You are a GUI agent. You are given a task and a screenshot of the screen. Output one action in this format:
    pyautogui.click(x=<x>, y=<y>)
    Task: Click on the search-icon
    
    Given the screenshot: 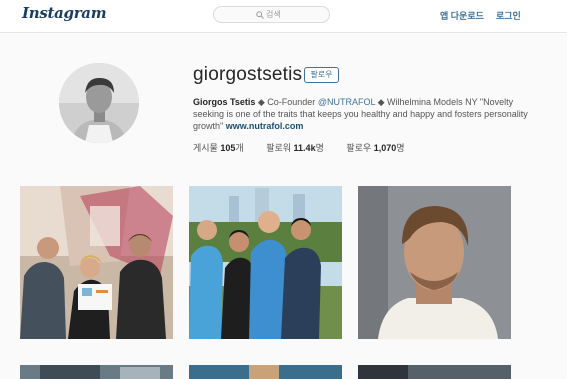 What is the action you would take?
    pyautogui.click(x=260, y=15)
    